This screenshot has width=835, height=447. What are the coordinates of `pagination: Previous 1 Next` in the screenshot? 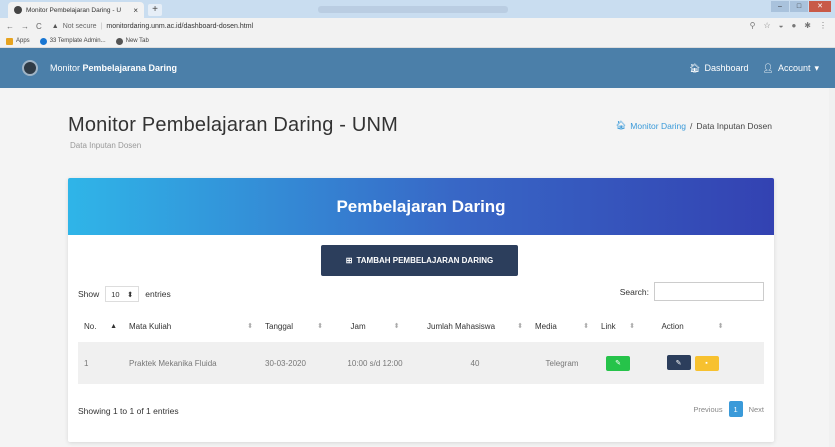 It's located at (728, 409).